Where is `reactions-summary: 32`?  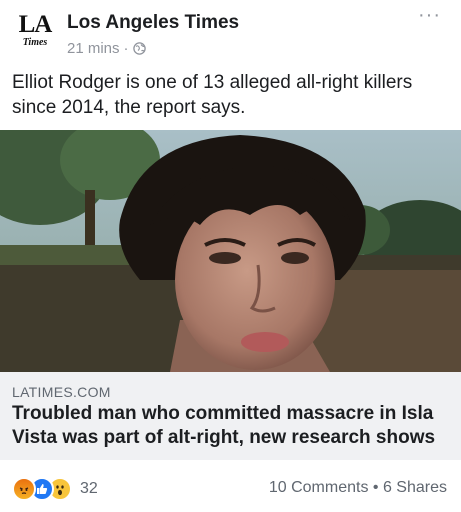
reactions-summary: 32 is located at coordinates (55, 489).